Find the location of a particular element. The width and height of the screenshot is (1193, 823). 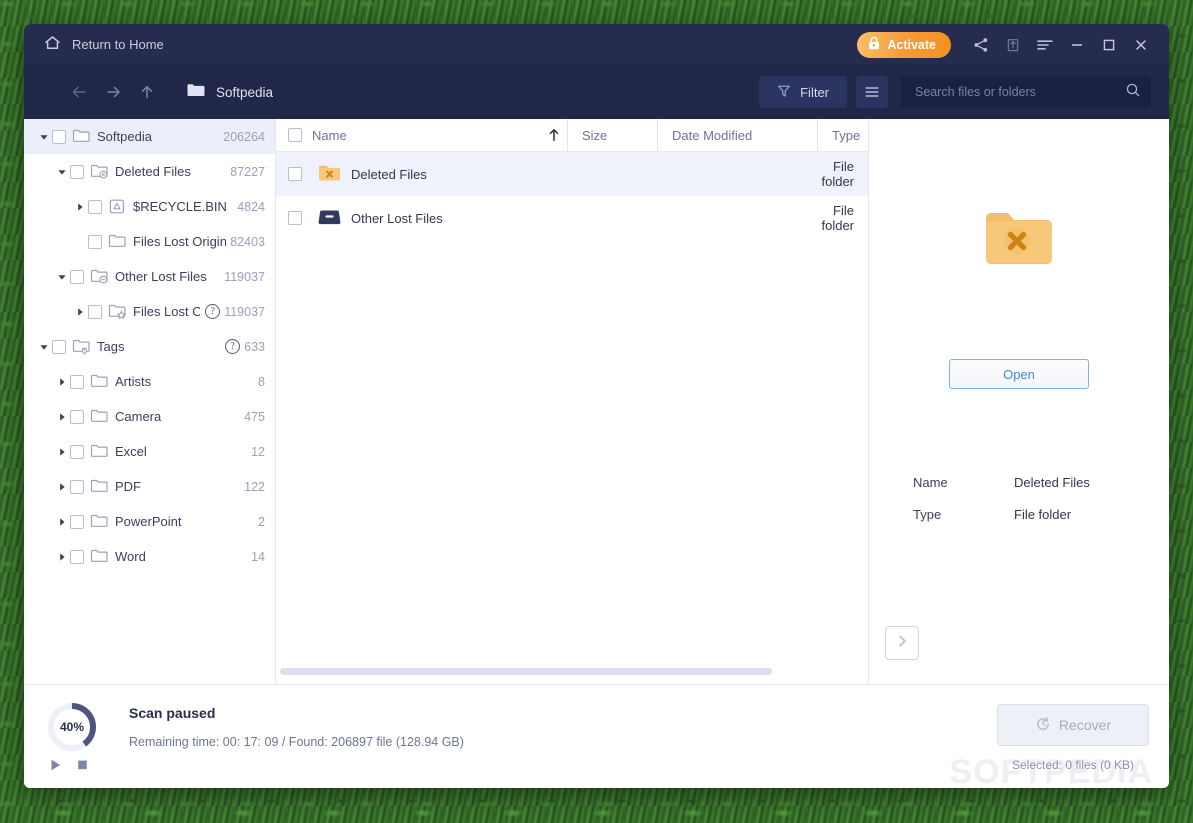

forward-button is located at coordinates (113, 92).